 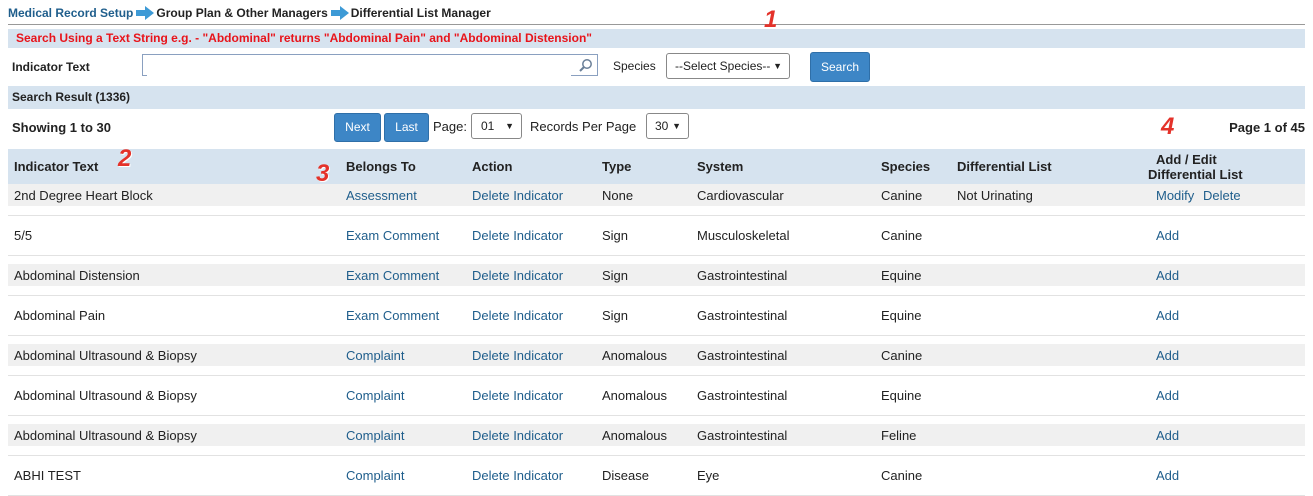 I want to click on header-differential-list: Differential List, so click(x=1004, y=166).